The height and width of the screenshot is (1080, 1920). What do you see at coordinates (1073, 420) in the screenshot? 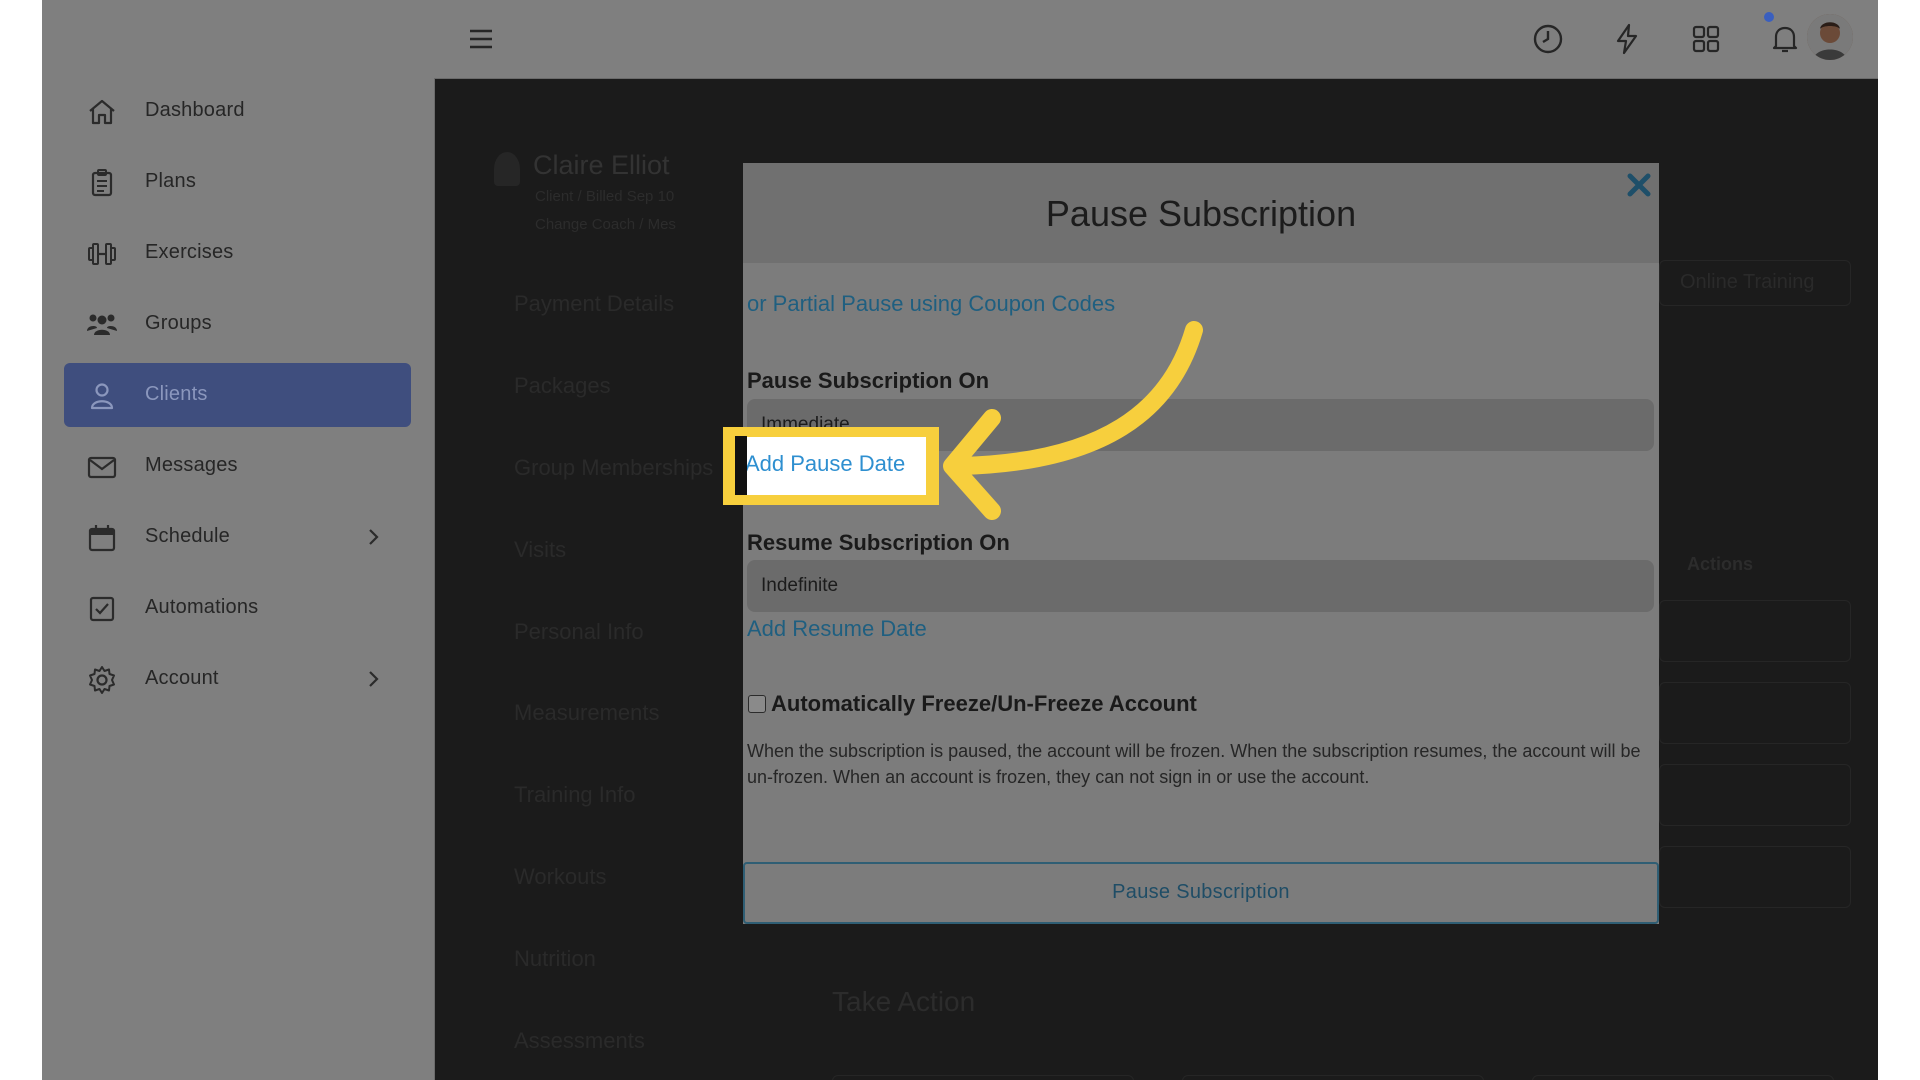
I see `arrow-annotation` at bounding box center [1073, 420].